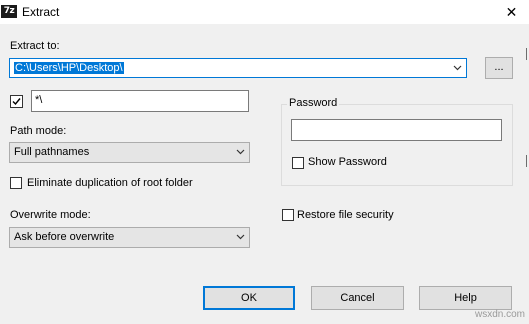 This screenshot has height=324, width=529. Describe the element at coordinates (313, 103) in the screenshot. I see `password-group-label: Password` at that location.